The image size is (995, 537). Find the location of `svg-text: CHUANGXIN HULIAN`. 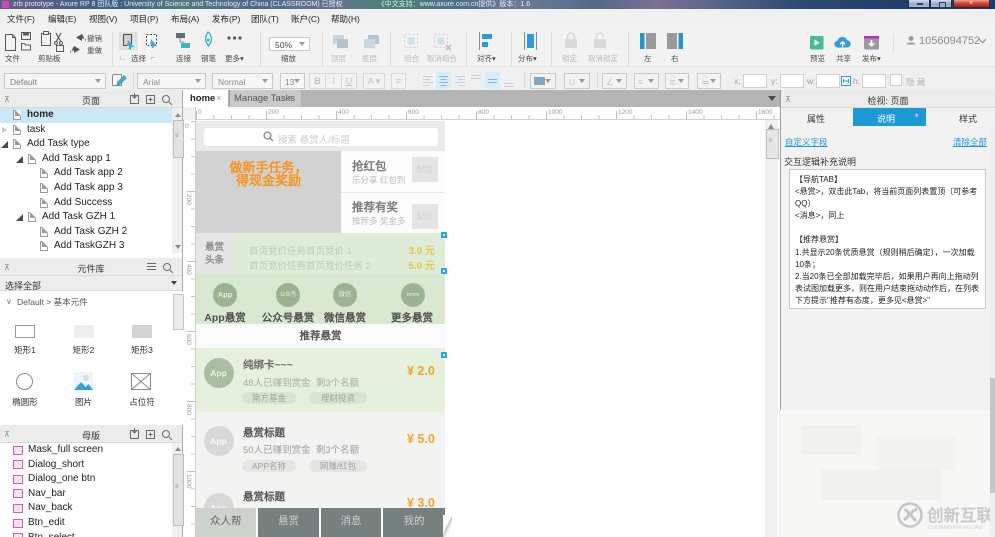

svg-text: CHUANGXIN HULIAN is located at coordinates (955, 528).